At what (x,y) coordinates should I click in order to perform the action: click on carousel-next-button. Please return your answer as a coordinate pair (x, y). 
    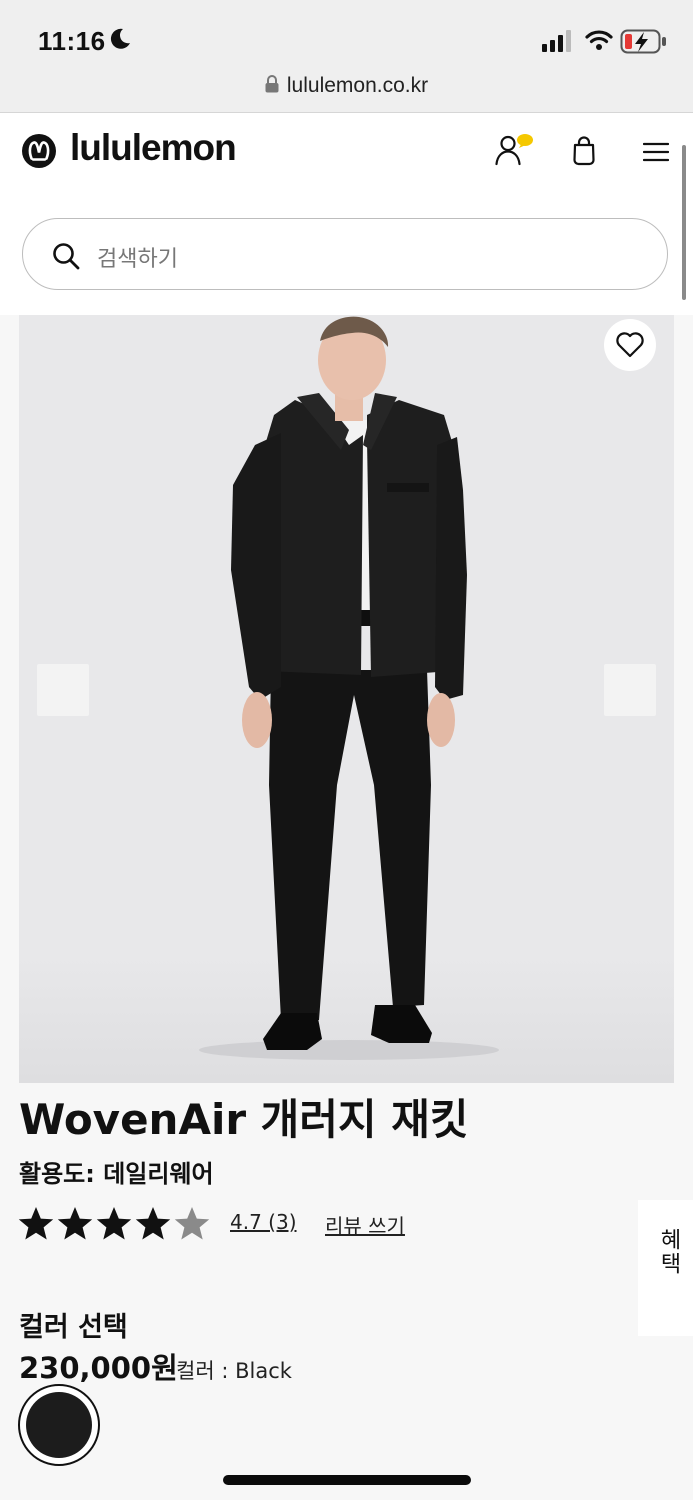
    Looking at the image, I should click on (630, 690).